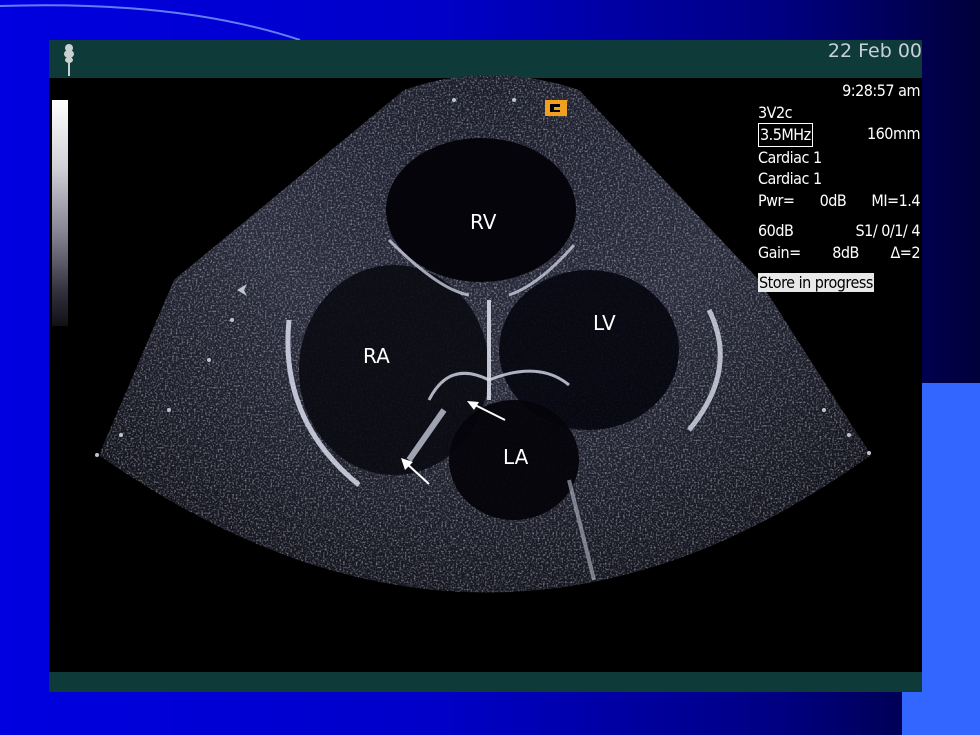  I want to click on screen-bottom-bar, so click(485, 682).